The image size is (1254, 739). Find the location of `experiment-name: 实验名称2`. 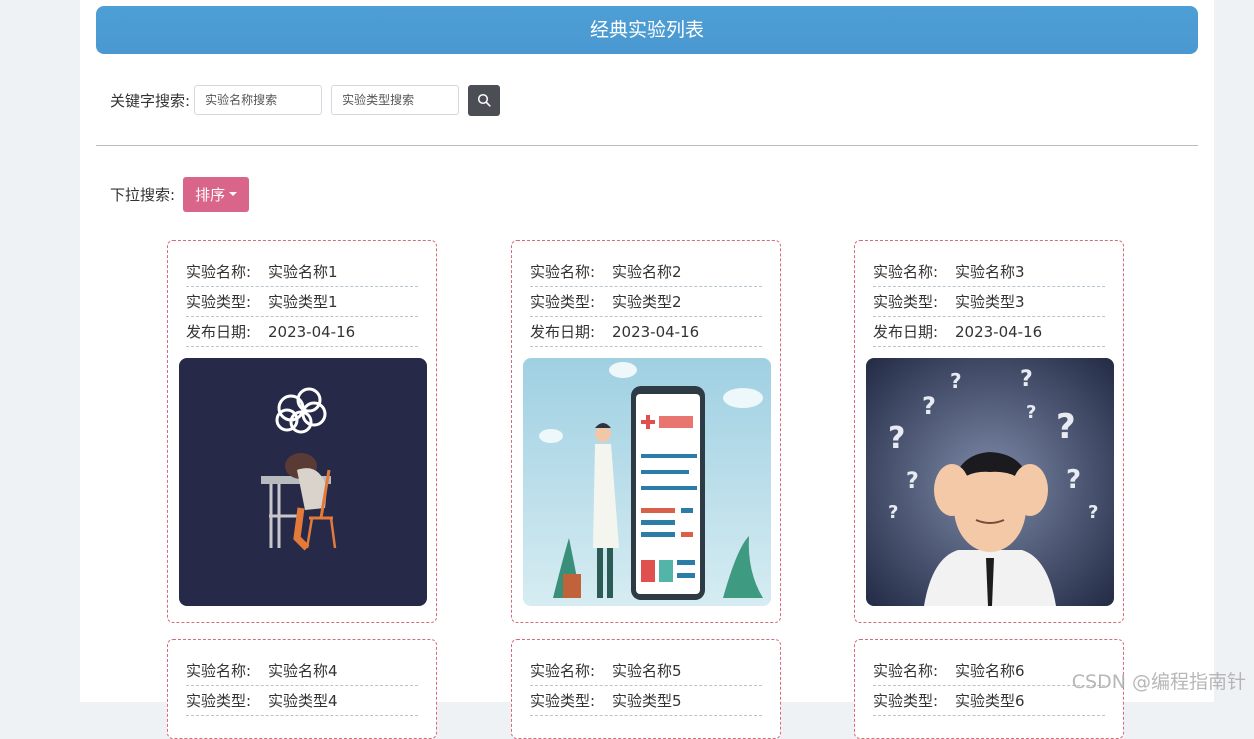

experiment-name: 实验名称2 is located at coordinates (647, 272).